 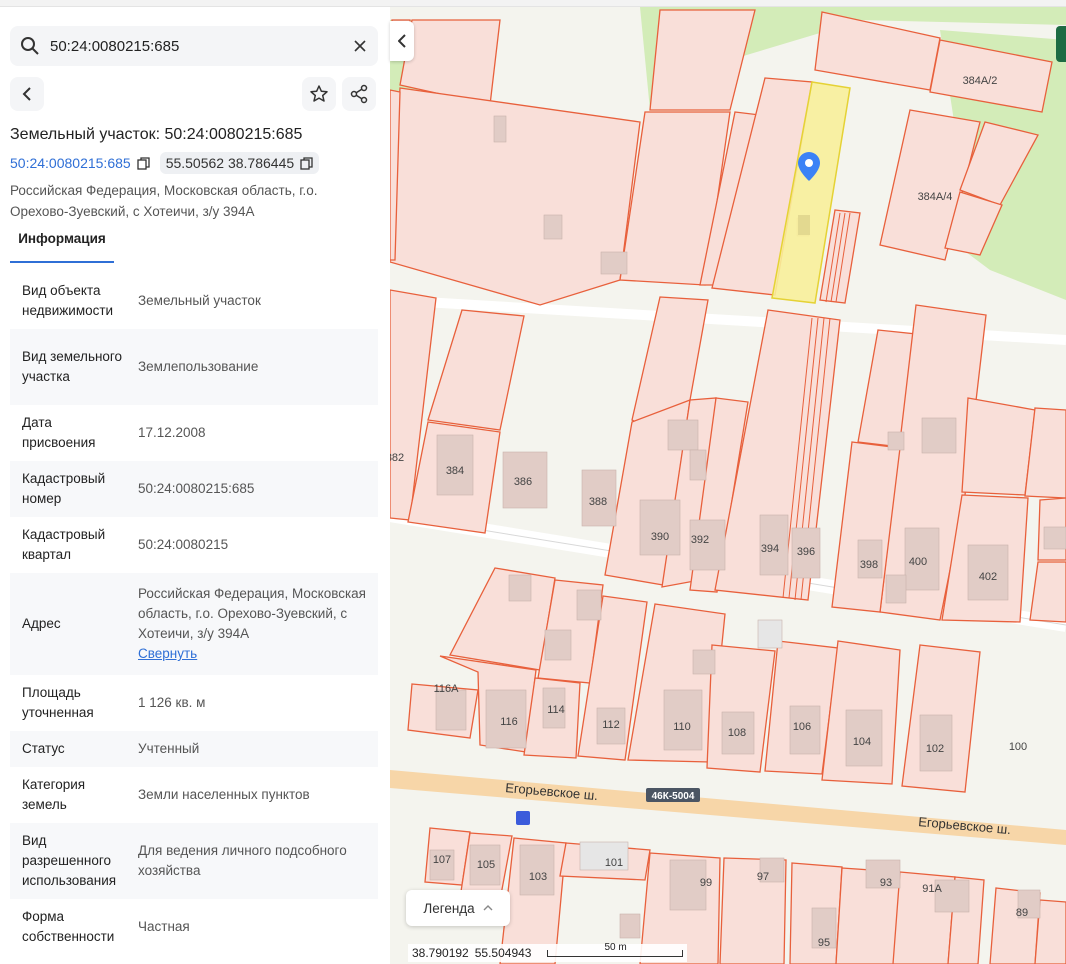 I want to click on road-code: 46К-5004, so click(x=673, y=796).